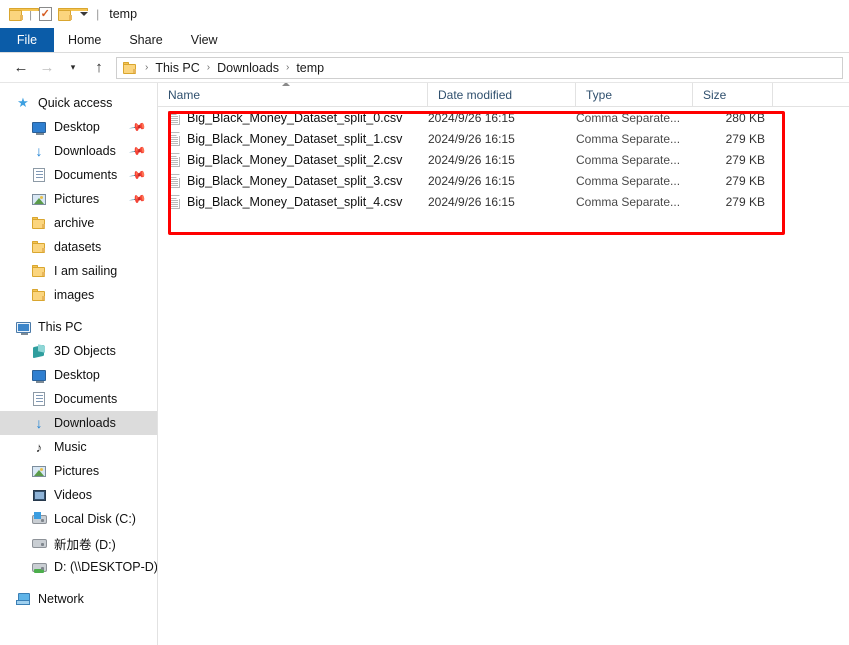 The image size is (849, 645). I want to click on sidebar-item-datasets: datasets, so click(78, 247).